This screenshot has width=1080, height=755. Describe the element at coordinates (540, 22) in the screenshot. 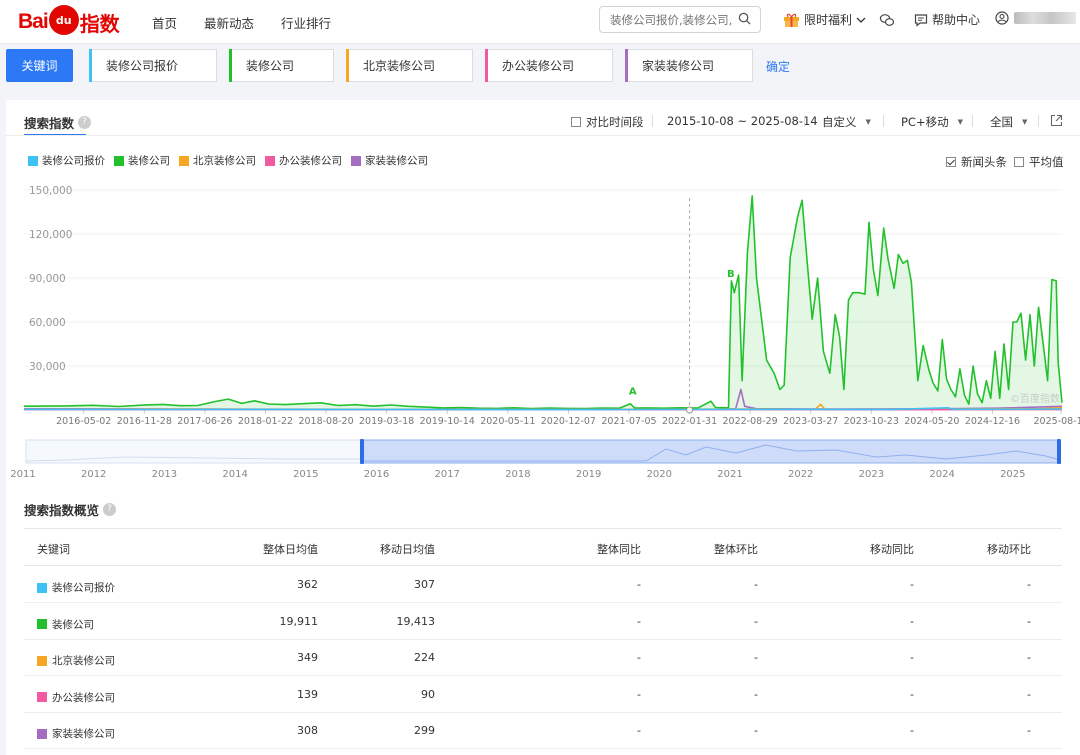

I see `top-navbar: Bai du 指数 首页 最新动态 行业排行 限时福利 帮助中心` at that location.